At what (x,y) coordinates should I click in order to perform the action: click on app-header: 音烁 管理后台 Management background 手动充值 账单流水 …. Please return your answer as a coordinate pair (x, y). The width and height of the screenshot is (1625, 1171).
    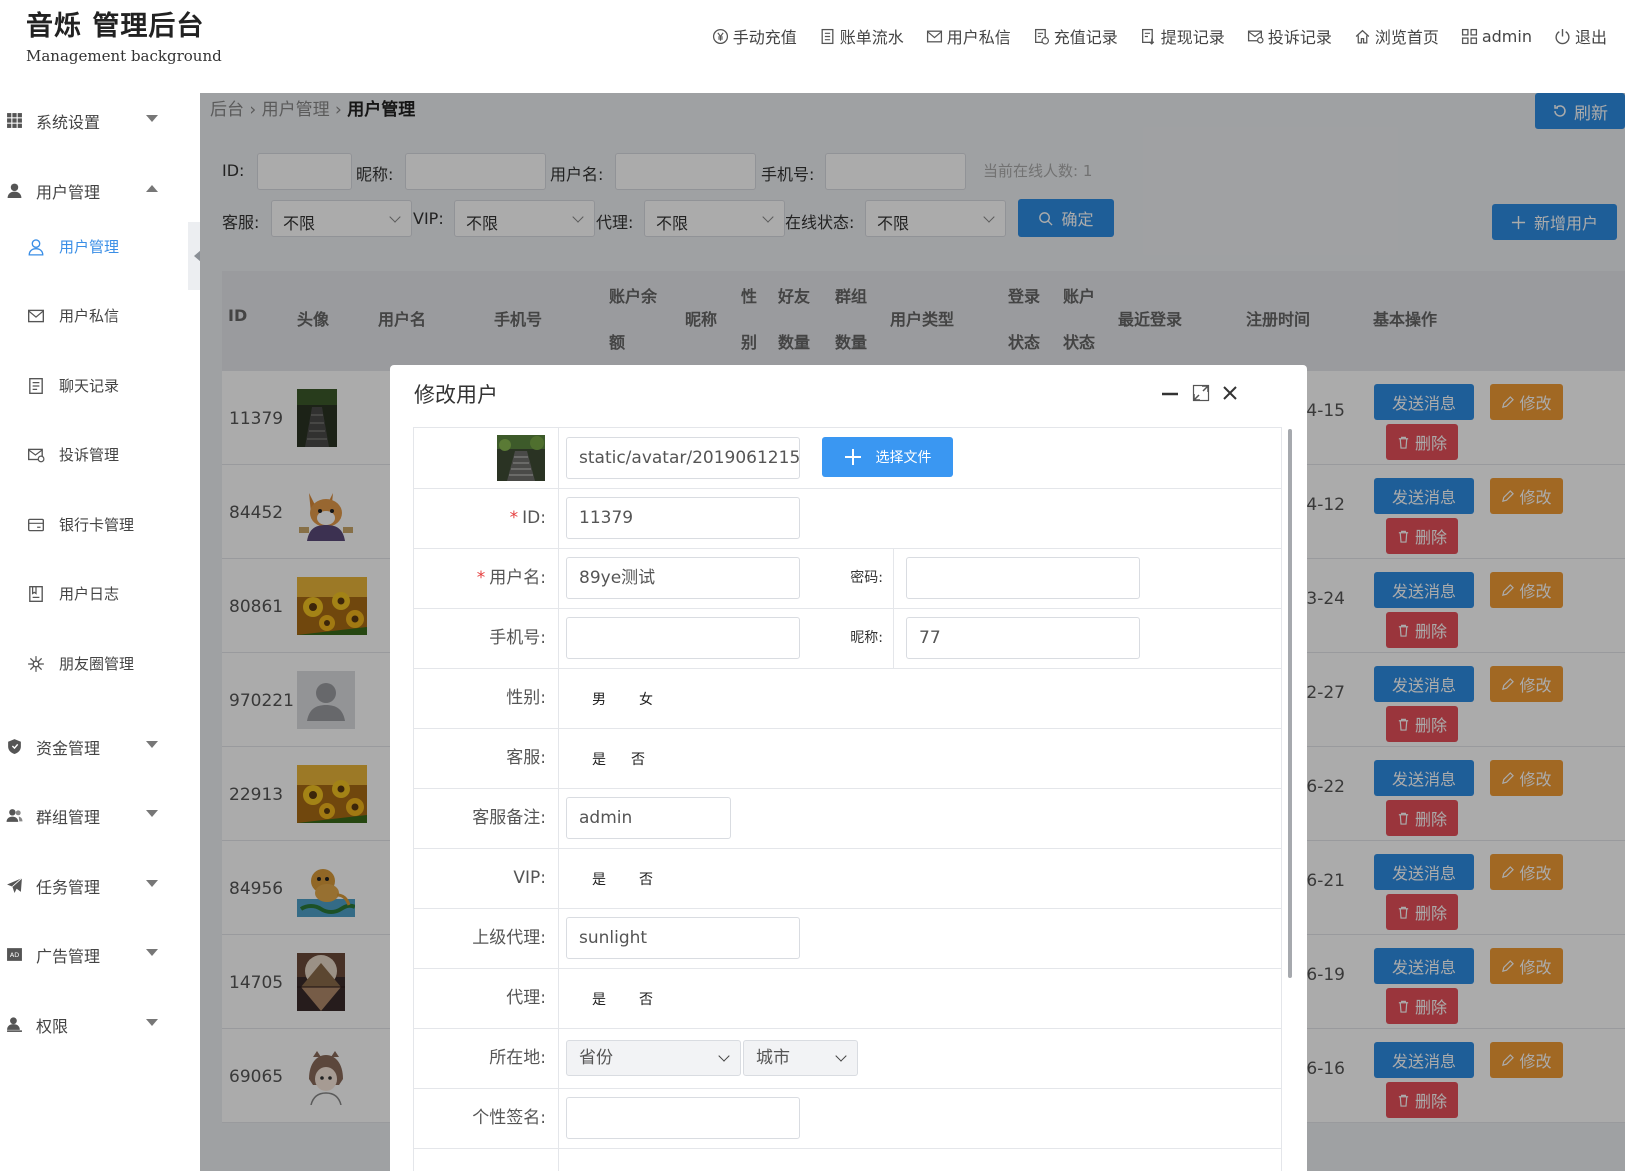
    Looking at the image, I should click on (812, 44).